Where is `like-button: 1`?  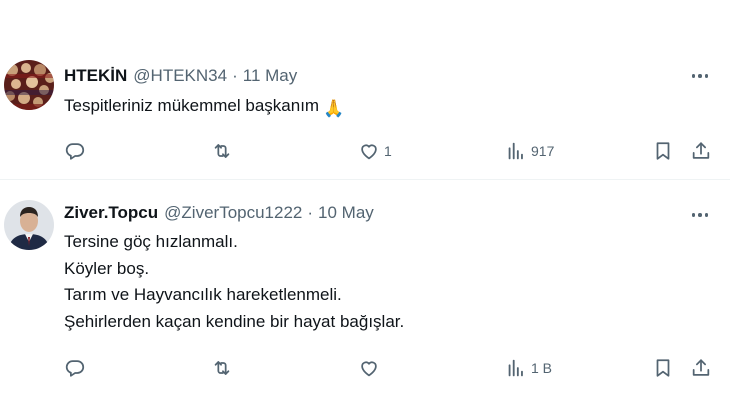
like-button: 1 is located at coordinates (375, 151).